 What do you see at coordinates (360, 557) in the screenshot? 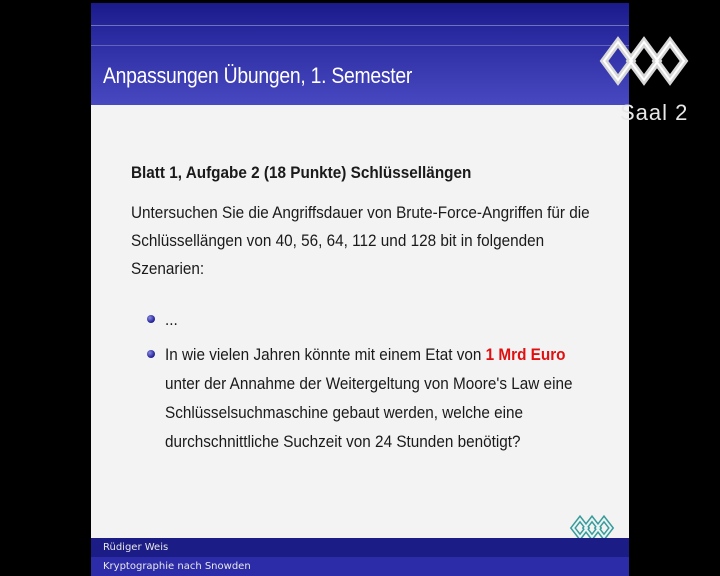
I see `slide-footer: Rüdiger Weis Kryptographie nach Snowden` at bounding box center [360, 557].